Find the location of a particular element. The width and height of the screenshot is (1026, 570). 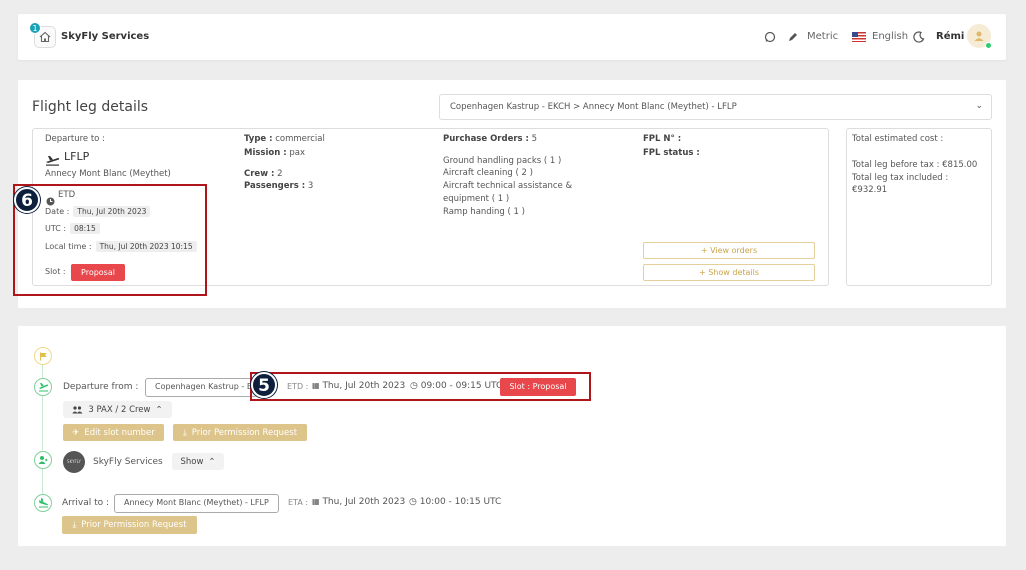

type-value: commercial is located at coordinates (300, 139).